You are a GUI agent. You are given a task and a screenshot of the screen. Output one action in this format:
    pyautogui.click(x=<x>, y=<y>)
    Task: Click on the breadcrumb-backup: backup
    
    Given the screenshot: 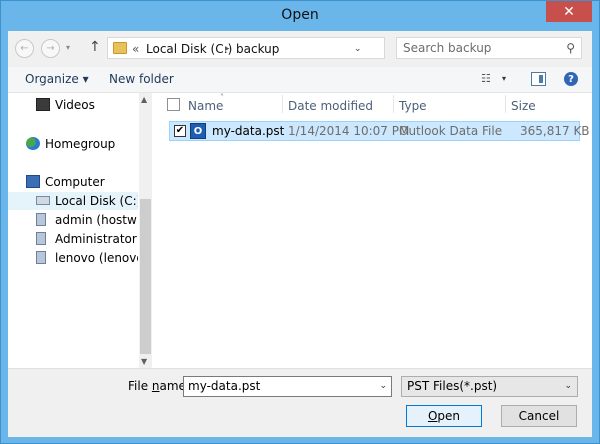 What is the action you would take?
    pyautogui.click(x=257, y=49)
    